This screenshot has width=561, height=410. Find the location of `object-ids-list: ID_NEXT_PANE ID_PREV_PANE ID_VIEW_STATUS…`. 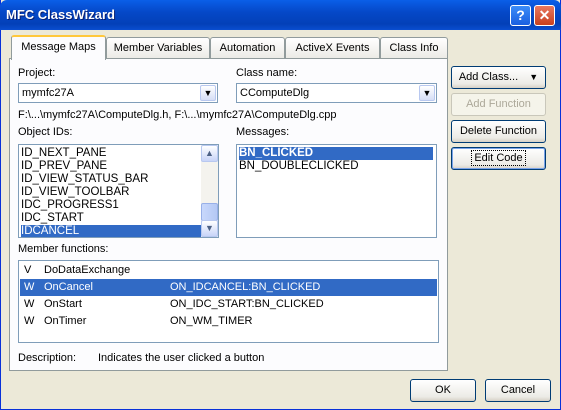

object-ids-list: ID_NEXT_PANE ID_PREV_PANE ID_VIEW_STATUS… is located at coordinates (118, 191).